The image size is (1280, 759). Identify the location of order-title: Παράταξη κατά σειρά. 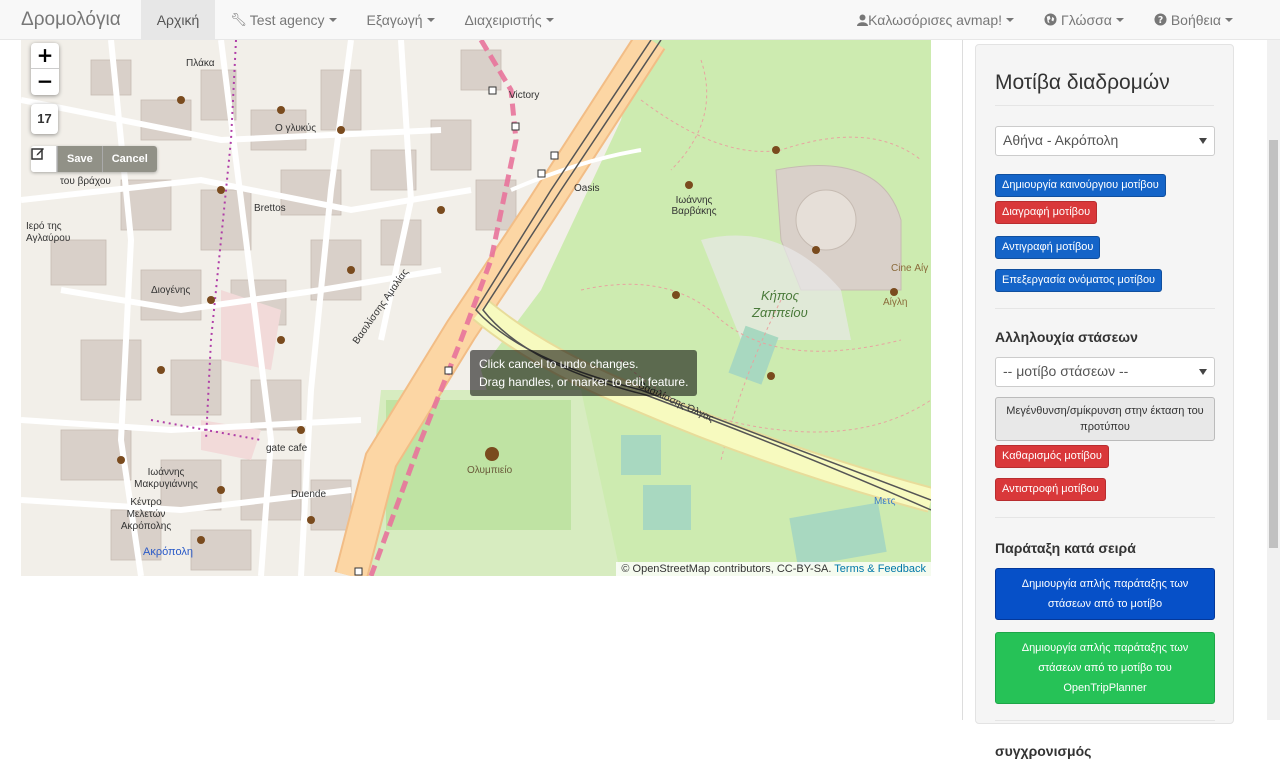
(1065, 548).